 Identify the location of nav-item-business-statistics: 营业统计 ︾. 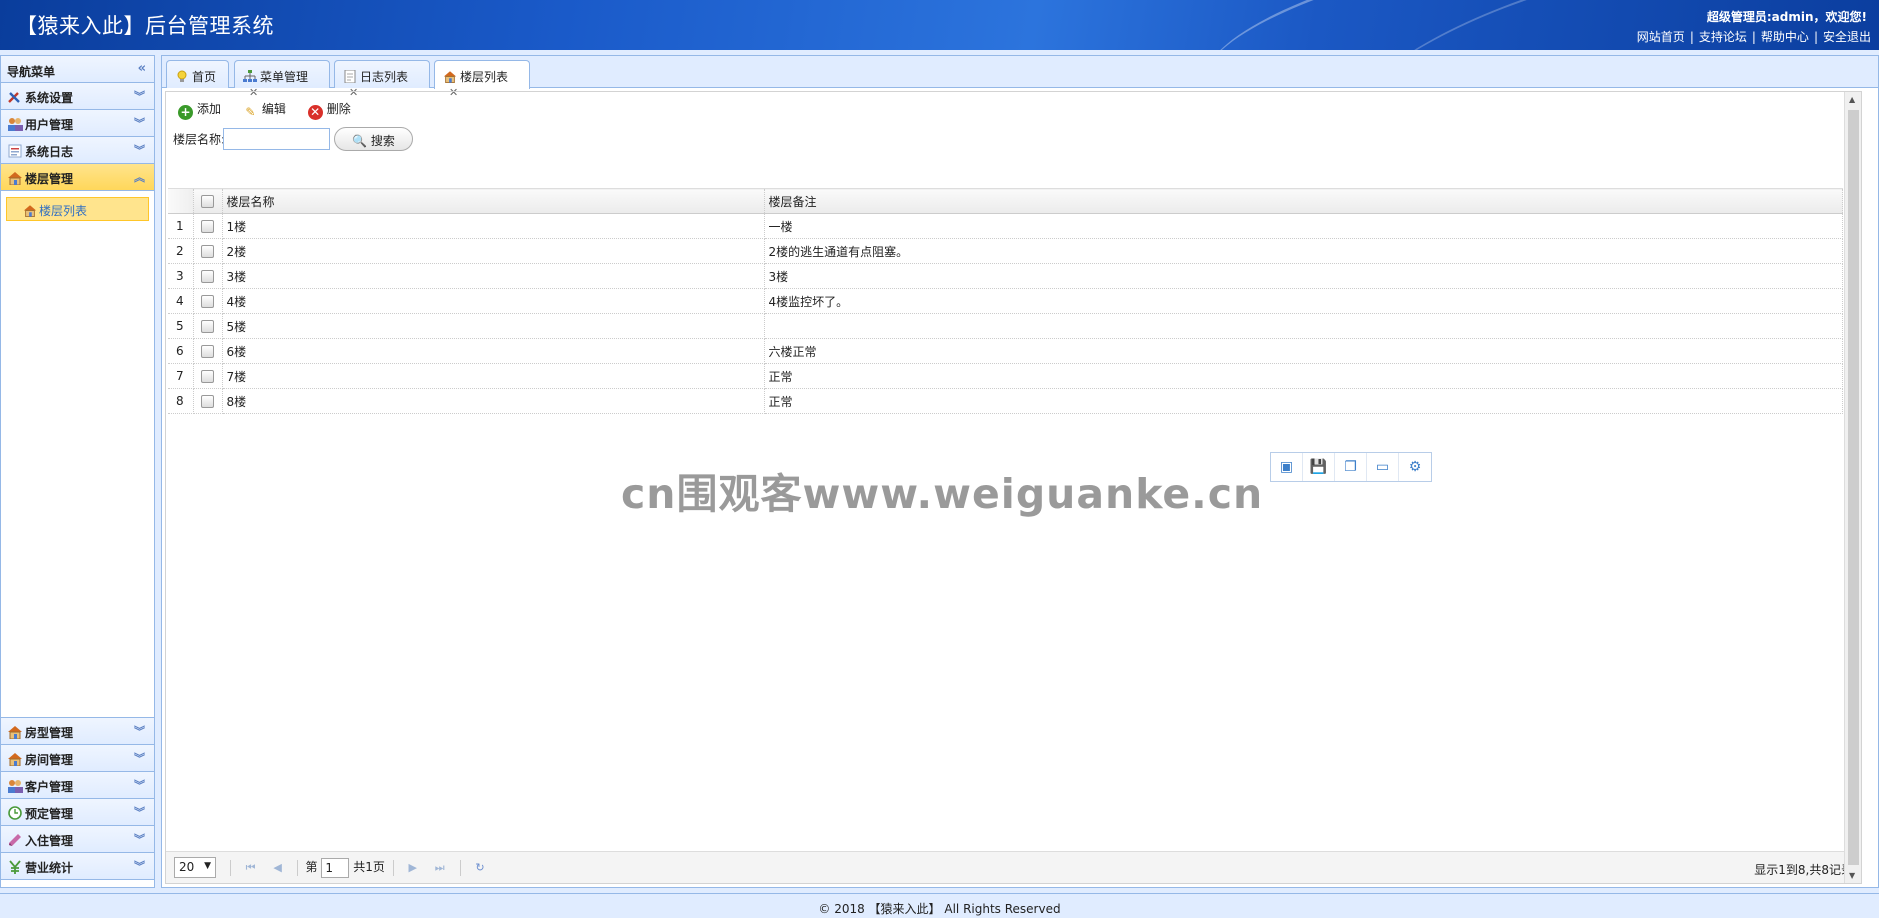
(77, 866).